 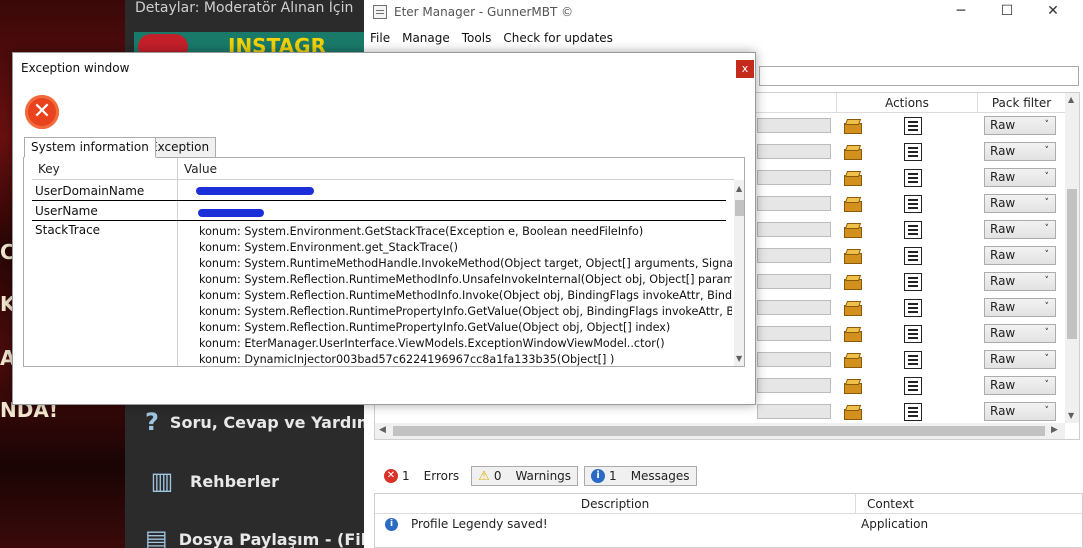 What do you see at coordinates (426, 38) in the screenshot?
I see `menu-manage: Manage` at bounding box center [426, 38].